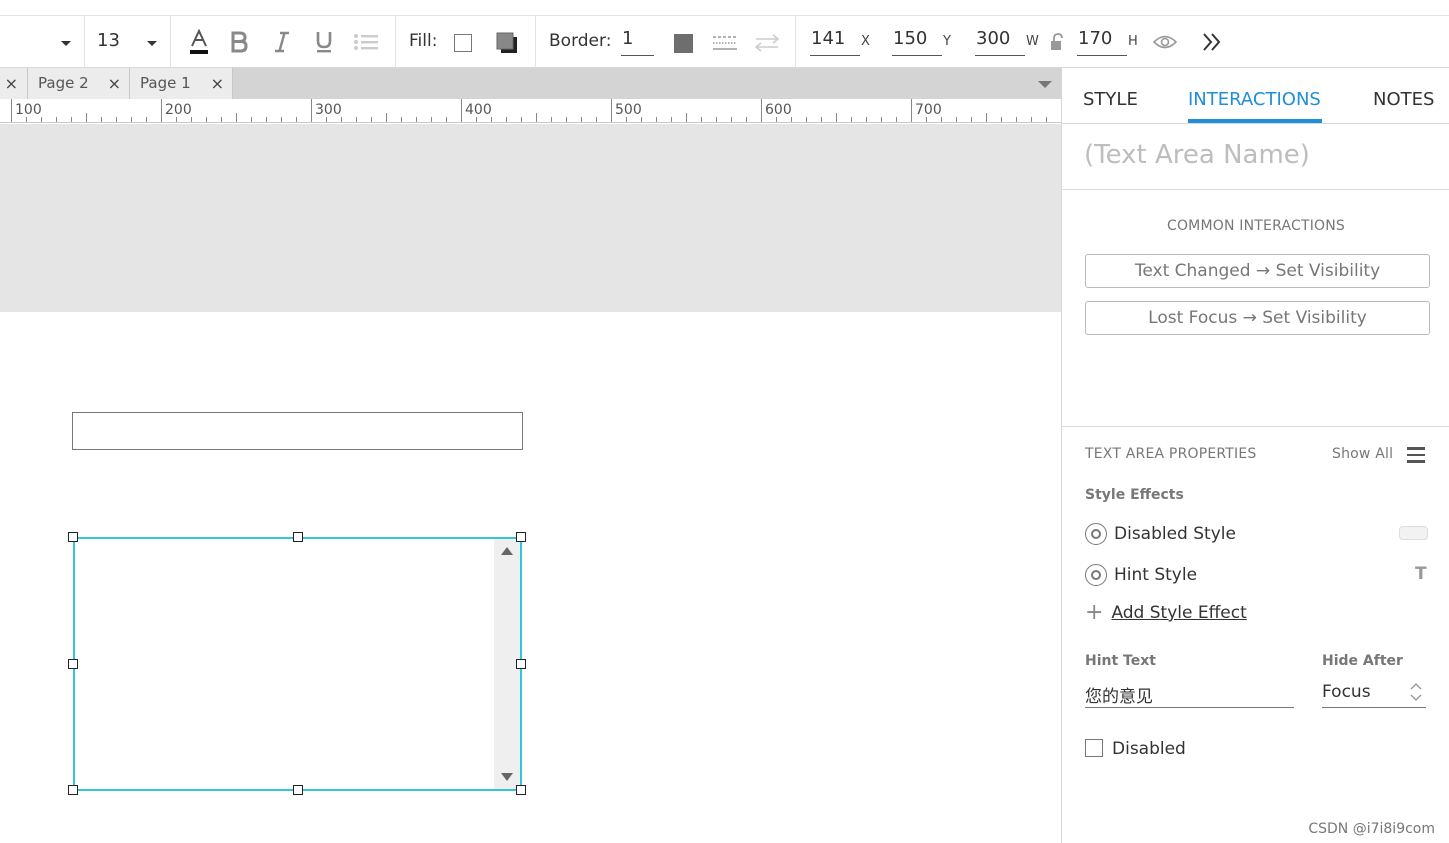 The width and height of the screenshot is (1449, 843). Describe the element at coordinates (298, 790) in the screenshot. I see `resize-handle-s` at that location.